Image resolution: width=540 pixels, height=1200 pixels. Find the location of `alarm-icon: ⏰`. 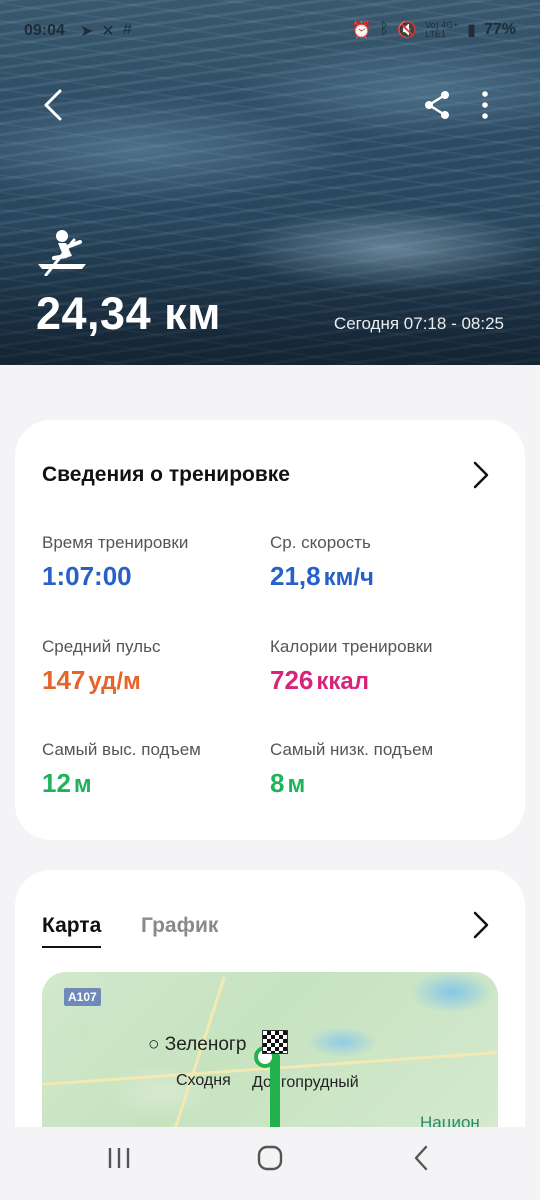

alarm-icon: ⏰ is located at coordinates (361, 30).